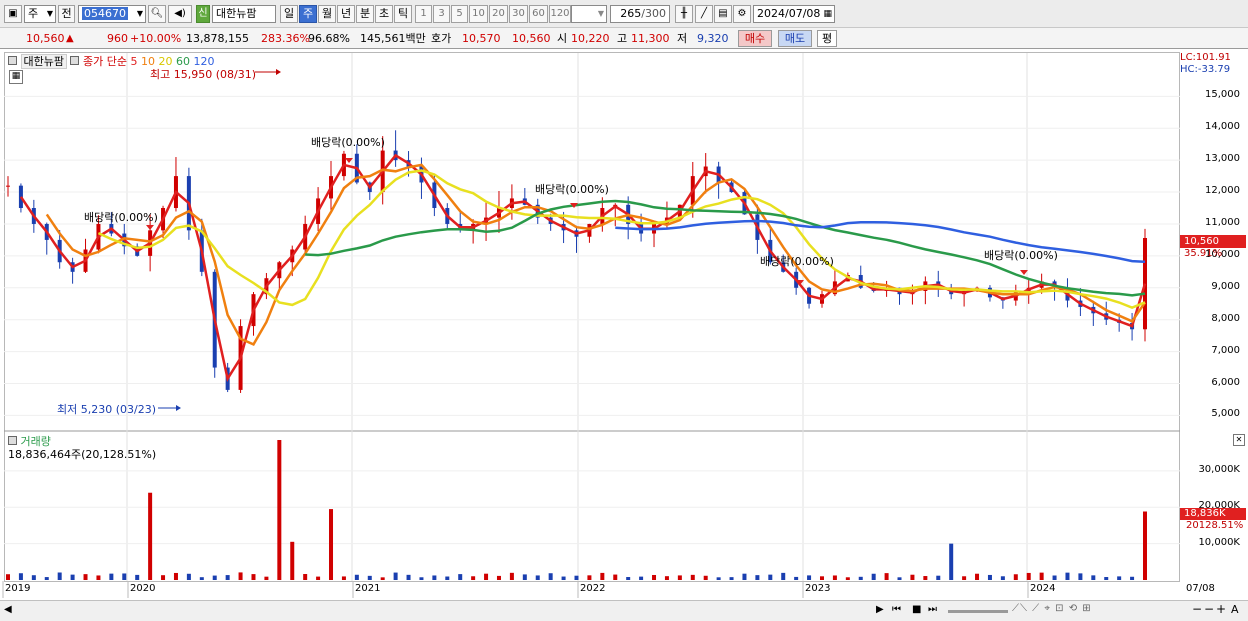  I want to click on interval-button-20: 20, so click(498, 14).